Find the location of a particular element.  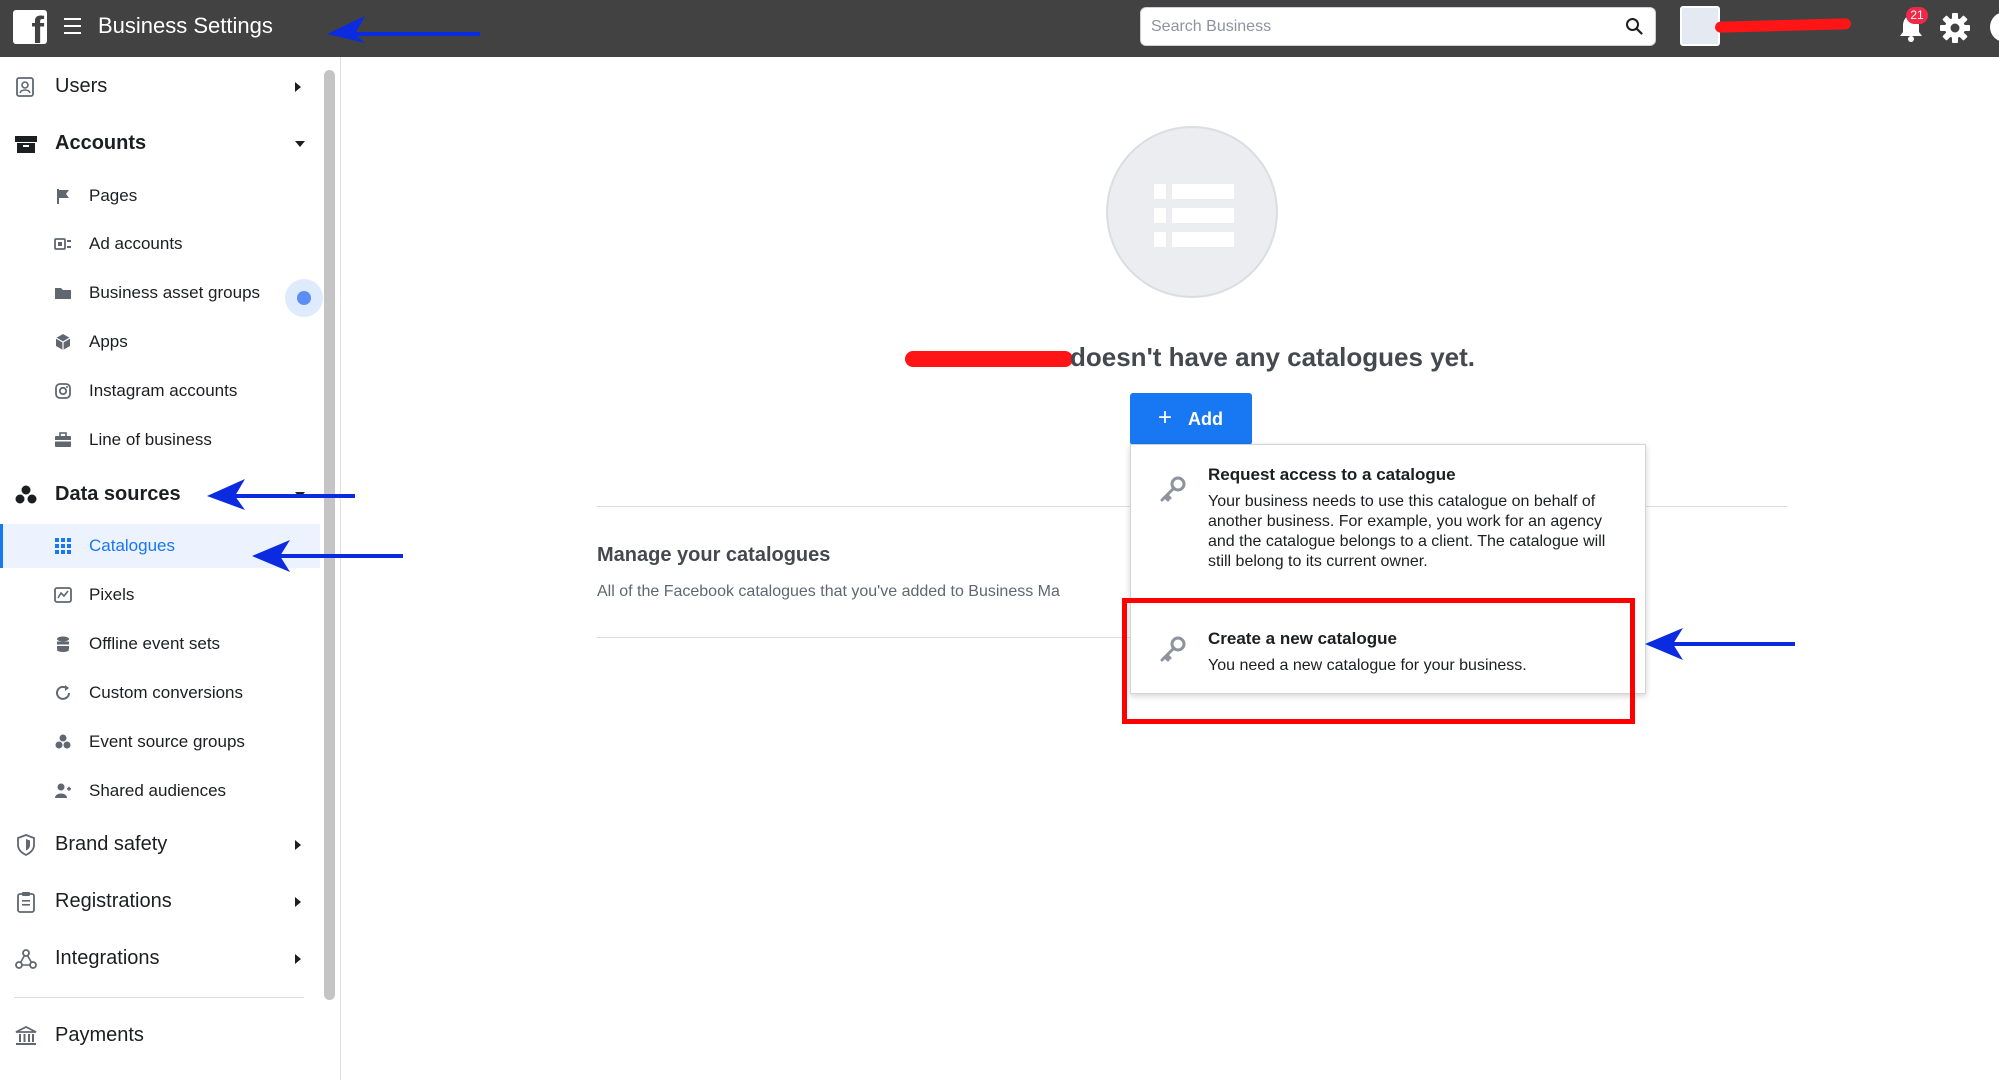

sidebar-item-ad-accounts: Ad accounts is located at coordinates (160, 244).